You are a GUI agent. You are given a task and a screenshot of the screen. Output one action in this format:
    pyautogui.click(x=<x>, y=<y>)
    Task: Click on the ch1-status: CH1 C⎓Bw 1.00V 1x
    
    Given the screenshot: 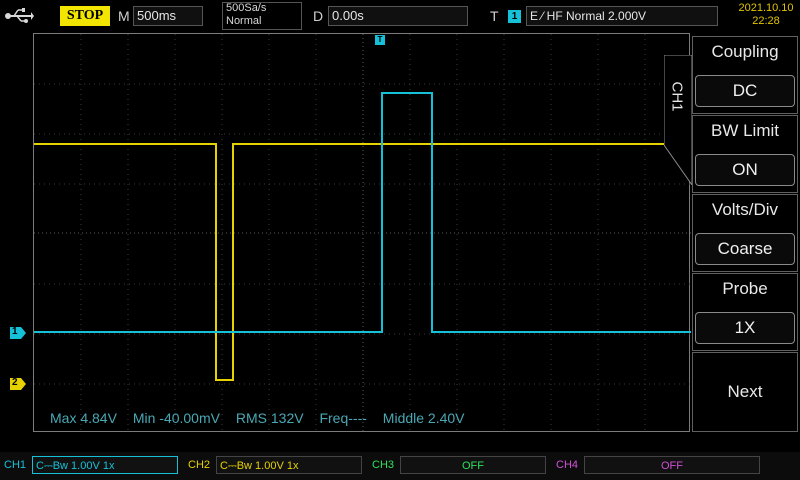 What is the action you would take?
    pyautogui.click(x=91, y=465)
    